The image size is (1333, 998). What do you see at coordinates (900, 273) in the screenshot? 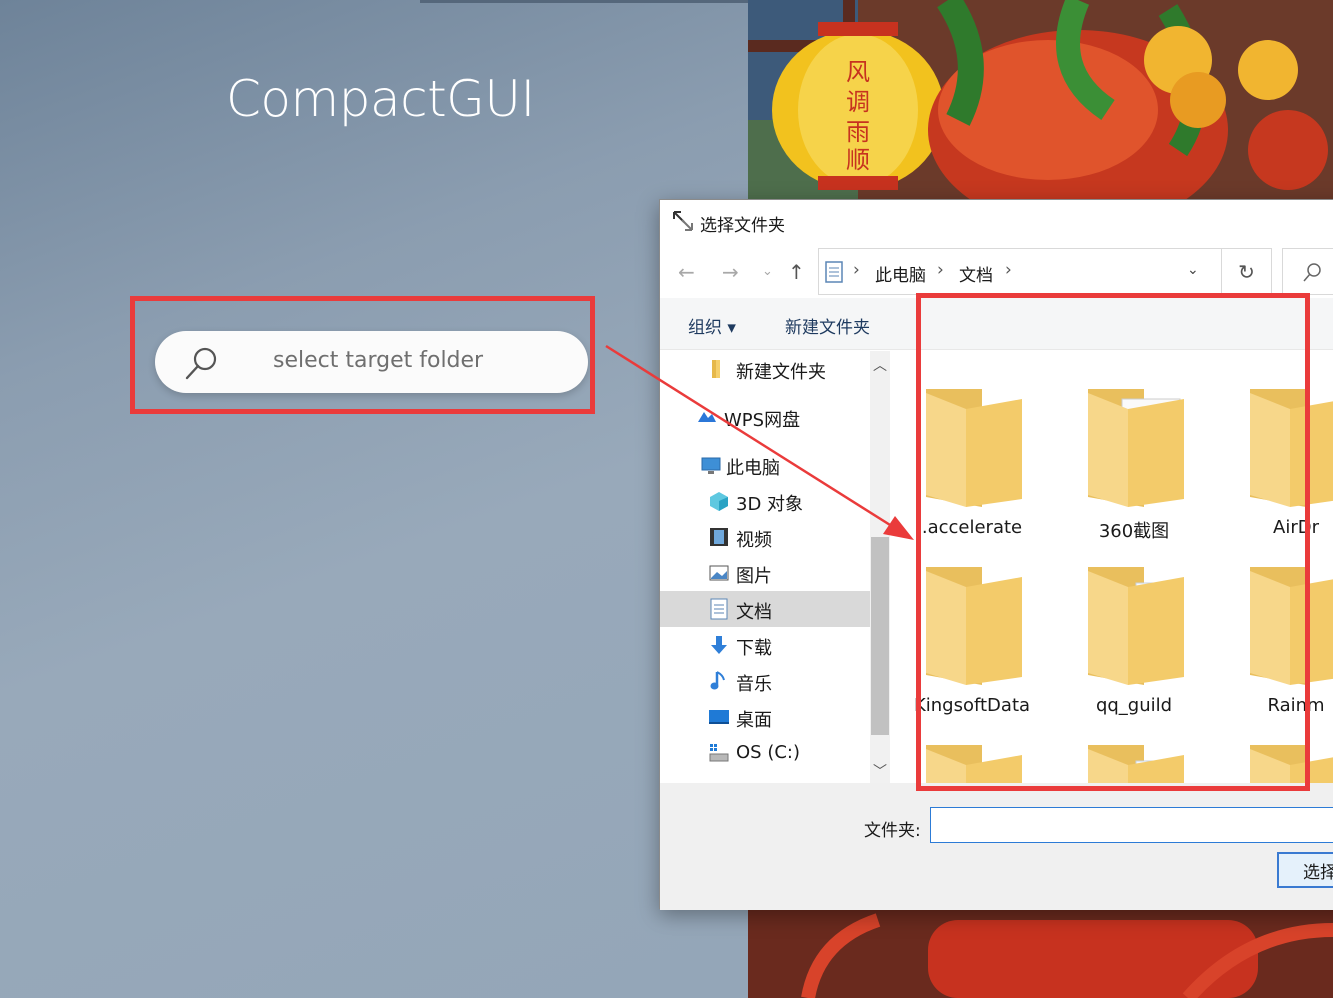
I see `breadcrumb-this-pc: 此电脑` at bounding box center [900, 273].